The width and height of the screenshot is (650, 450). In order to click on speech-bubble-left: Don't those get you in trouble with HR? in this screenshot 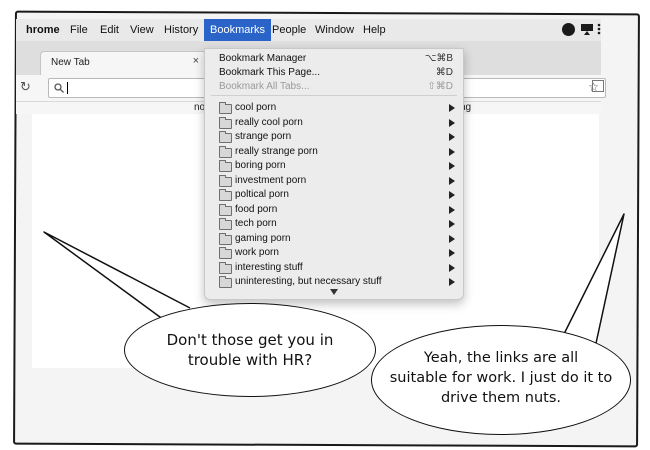, I will do `click(250, 350)`.